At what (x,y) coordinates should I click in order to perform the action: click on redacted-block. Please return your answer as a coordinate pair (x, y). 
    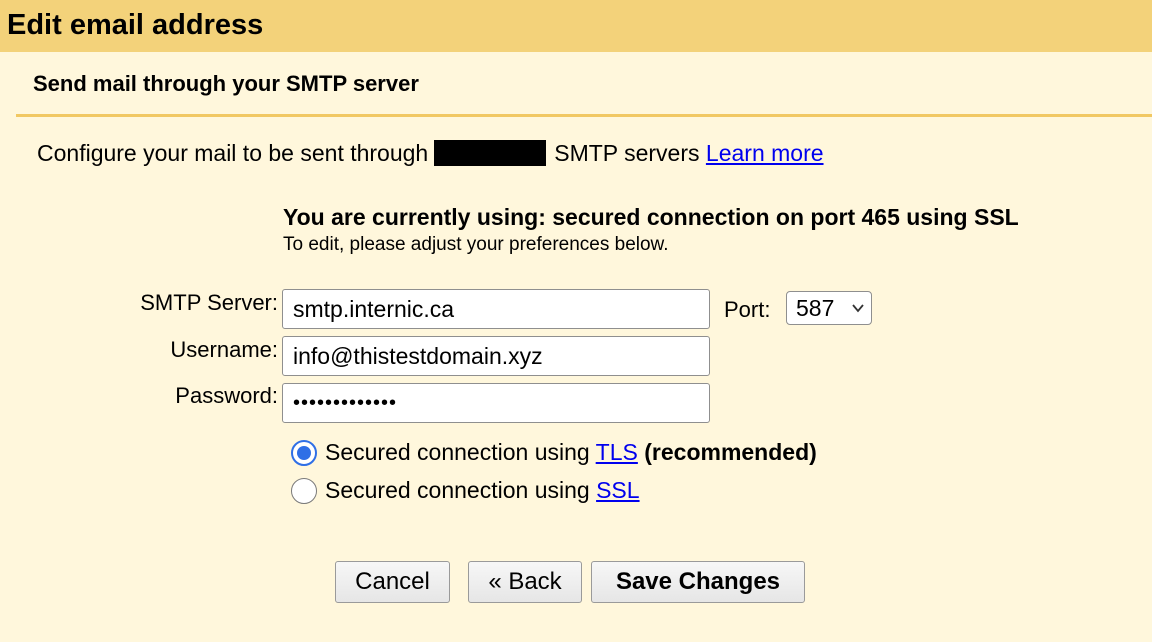
    Looking at the image, I should click on (490, 153).